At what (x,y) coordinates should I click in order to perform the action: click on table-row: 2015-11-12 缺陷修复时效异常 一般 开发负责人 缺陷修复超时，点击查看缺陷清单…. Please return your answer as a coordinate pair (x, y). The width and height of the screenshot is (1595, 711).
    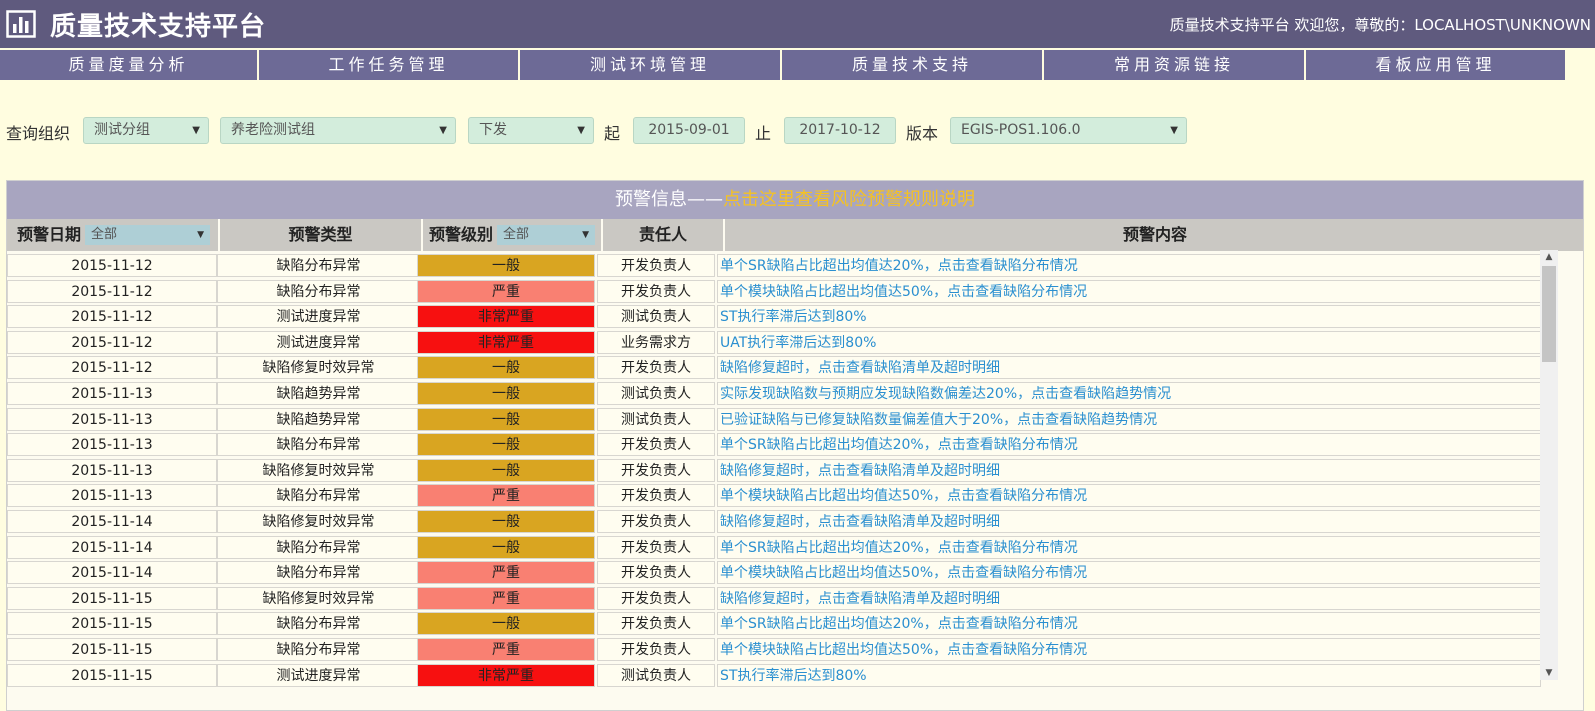
    Looking at the image, I should click on (775, 368).